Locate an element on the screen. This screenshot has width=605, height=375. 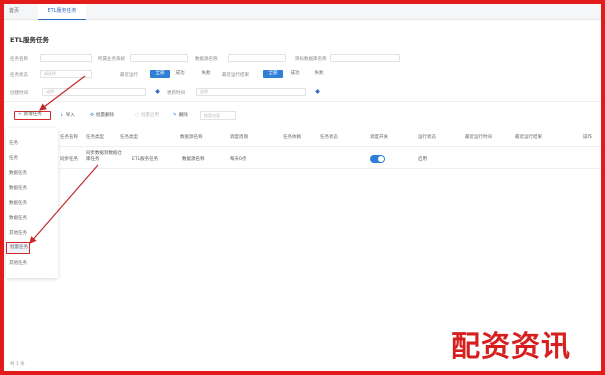
check-icon: ○ is located at coordinates (137, 115).